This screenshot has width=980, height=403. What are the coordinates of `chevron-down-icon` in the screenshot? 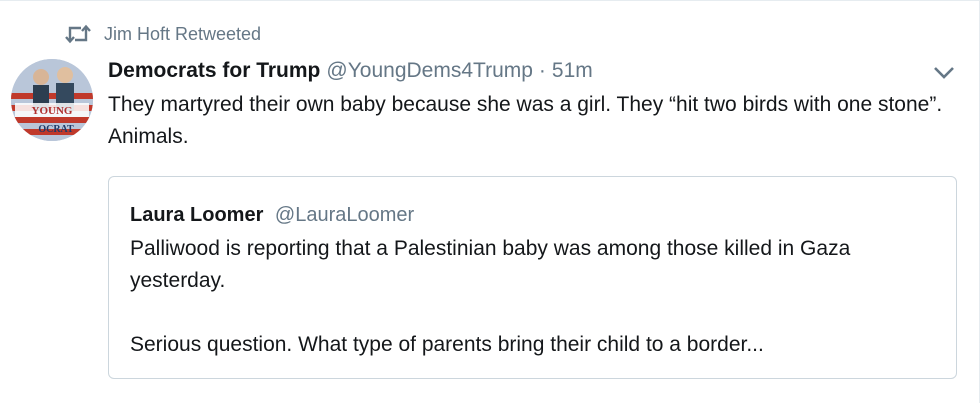 It's located at (944, 75).